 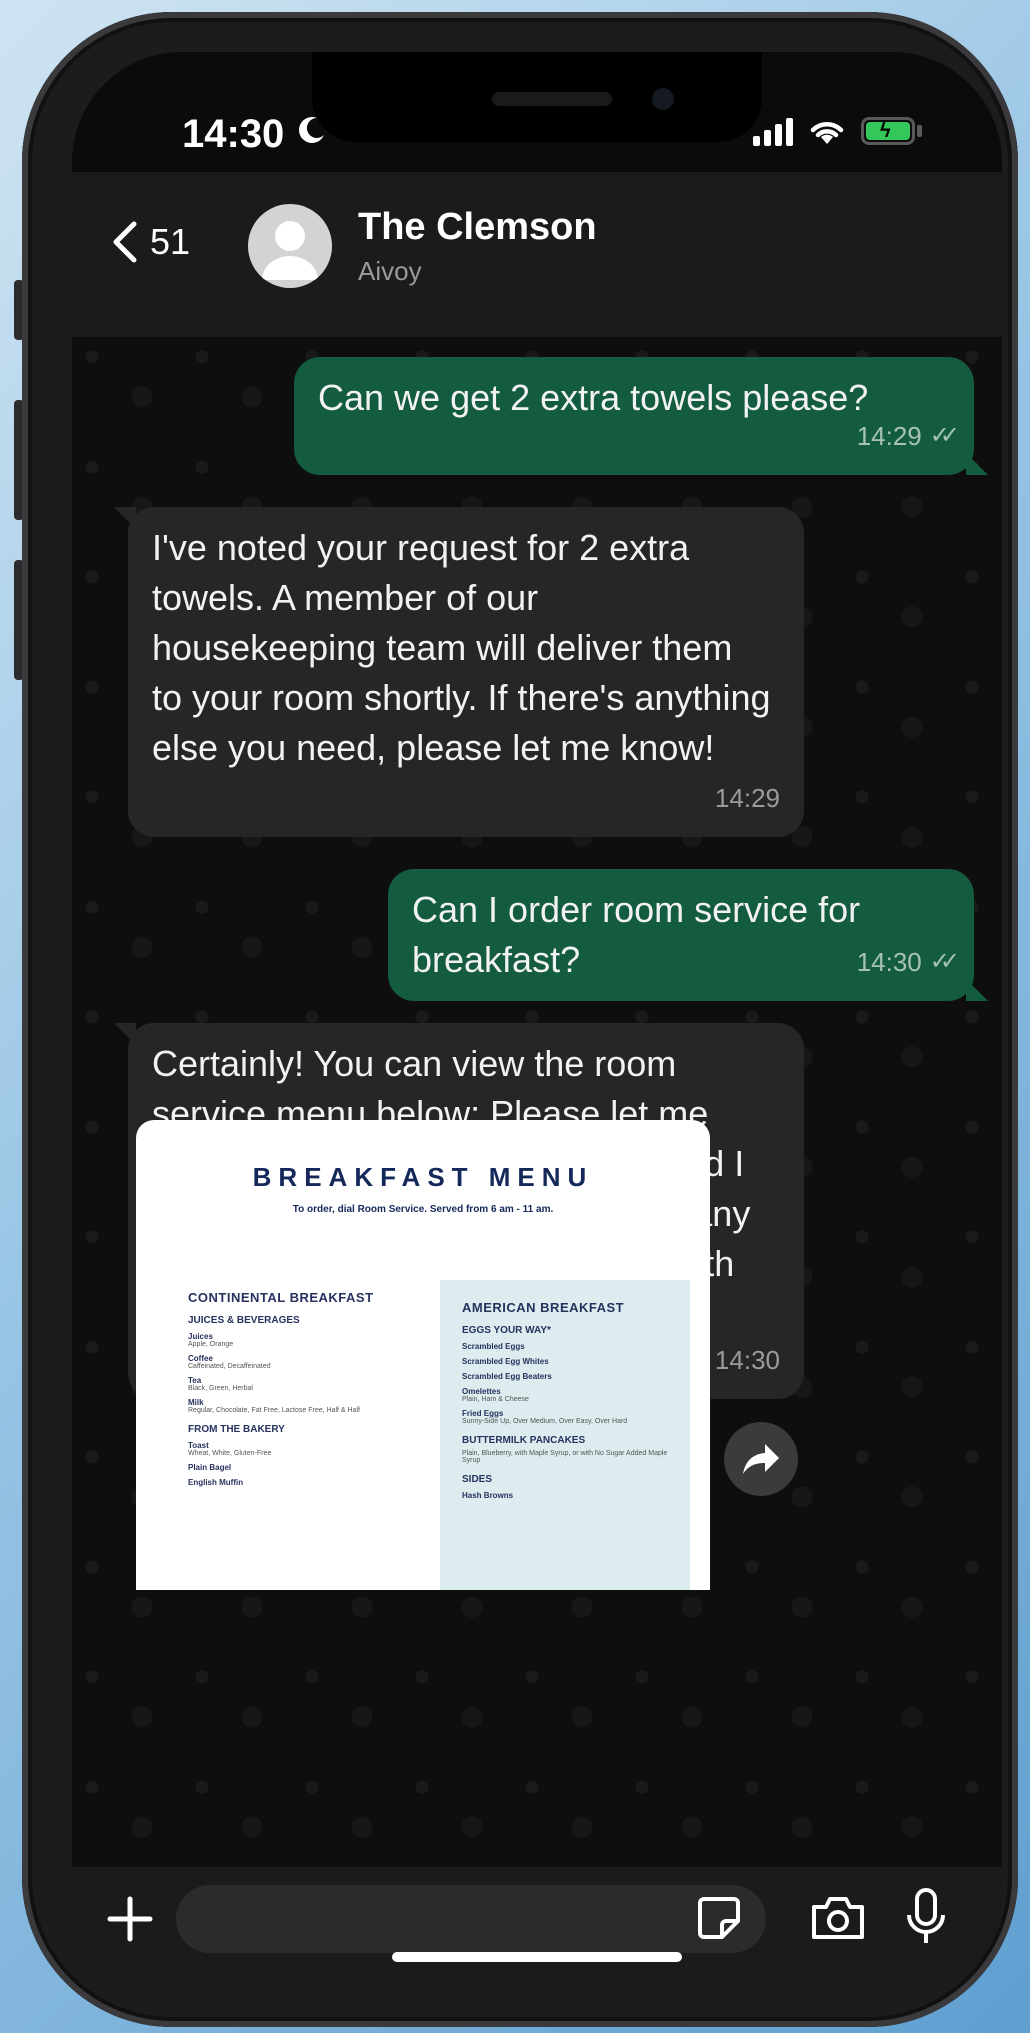 What do you see at coordinates (423, 1177) in the screenshot?
I see `menu-title: BREAKFAST MENU` at bounding box center [423, 1177].